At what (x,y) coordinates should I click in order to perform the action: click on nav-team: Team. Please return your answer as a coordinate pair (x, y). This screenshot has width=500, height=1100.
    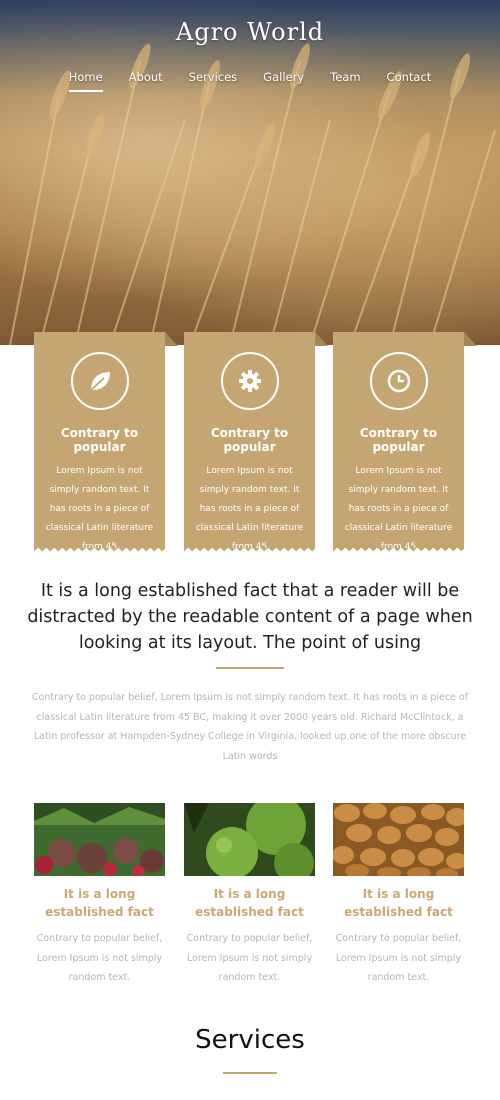
    Looking at the image, I should click on (345, 80).